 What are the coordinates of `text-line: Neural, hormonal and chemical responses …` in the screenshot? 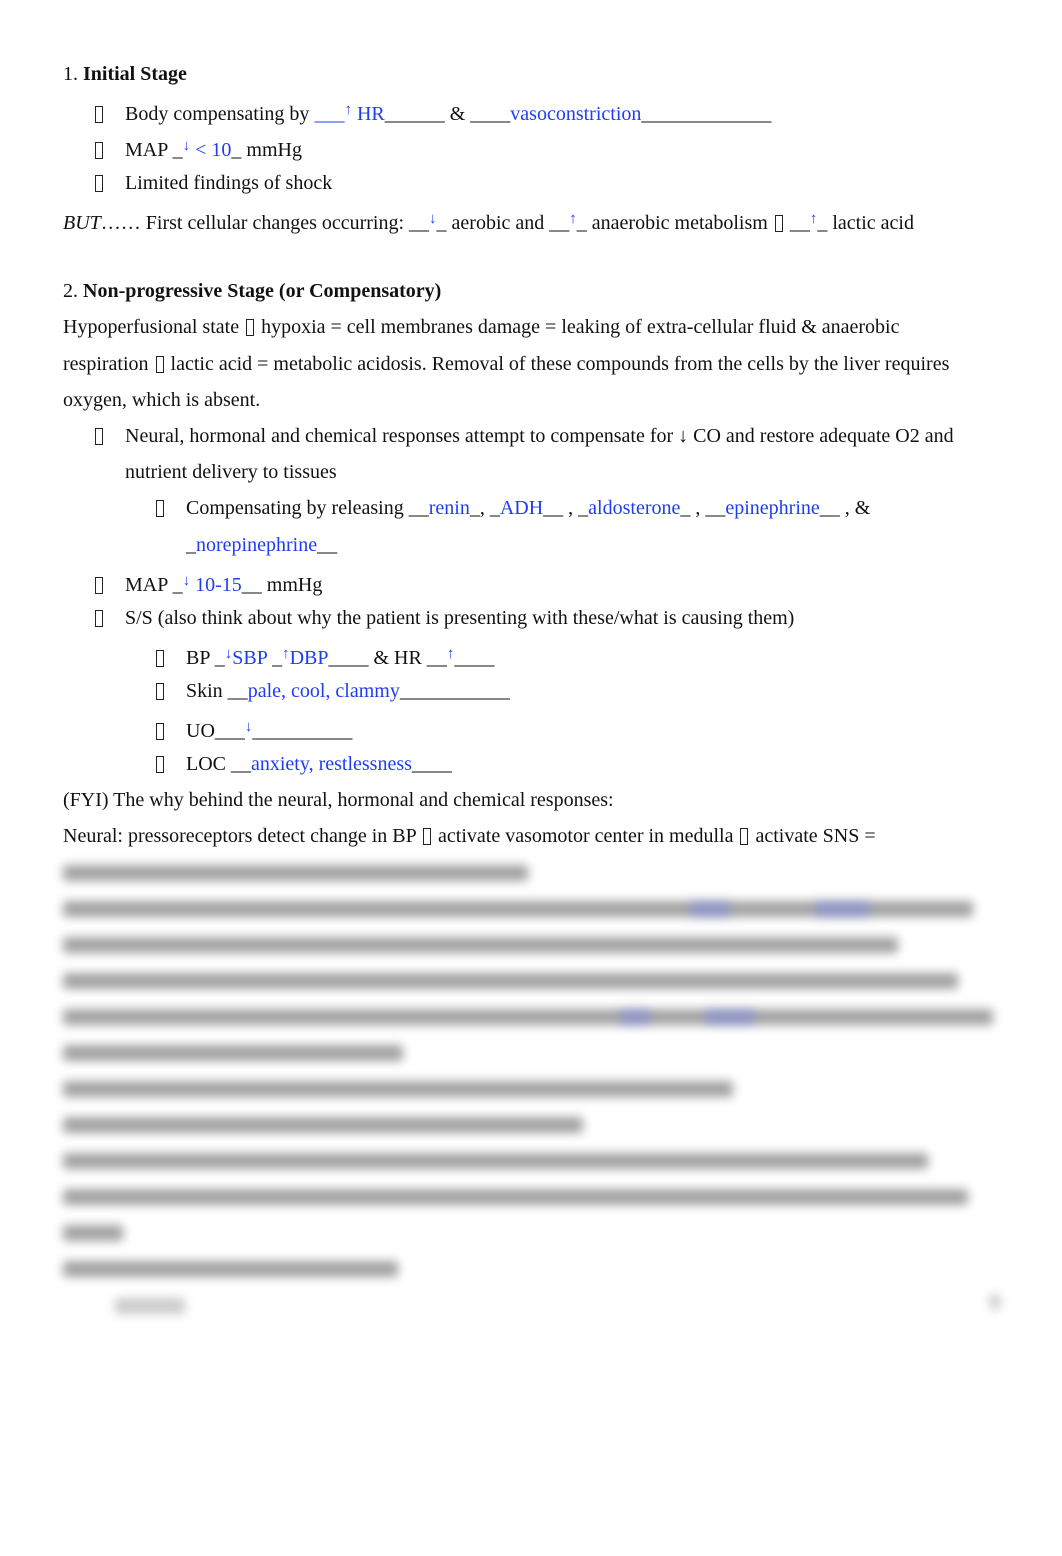 It's located at (524, 436).